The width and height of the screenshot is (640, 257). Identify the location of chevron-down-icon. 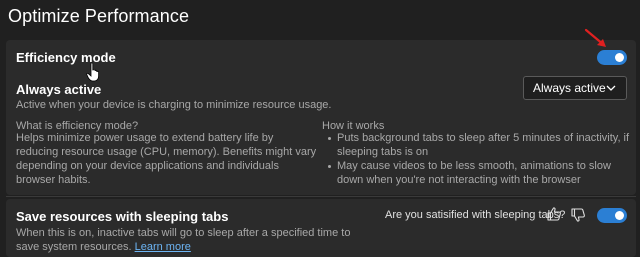
(611, 88).